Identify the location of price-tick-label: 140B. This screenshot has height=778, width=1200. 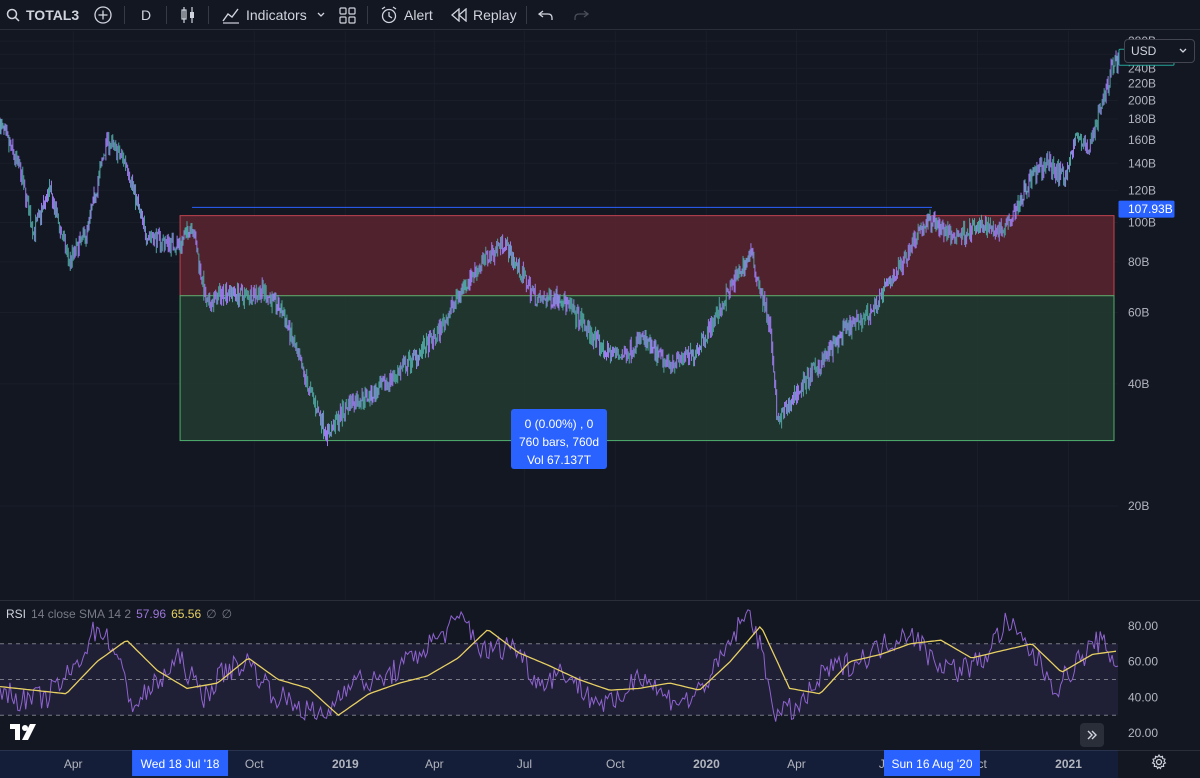
(1142, 163).